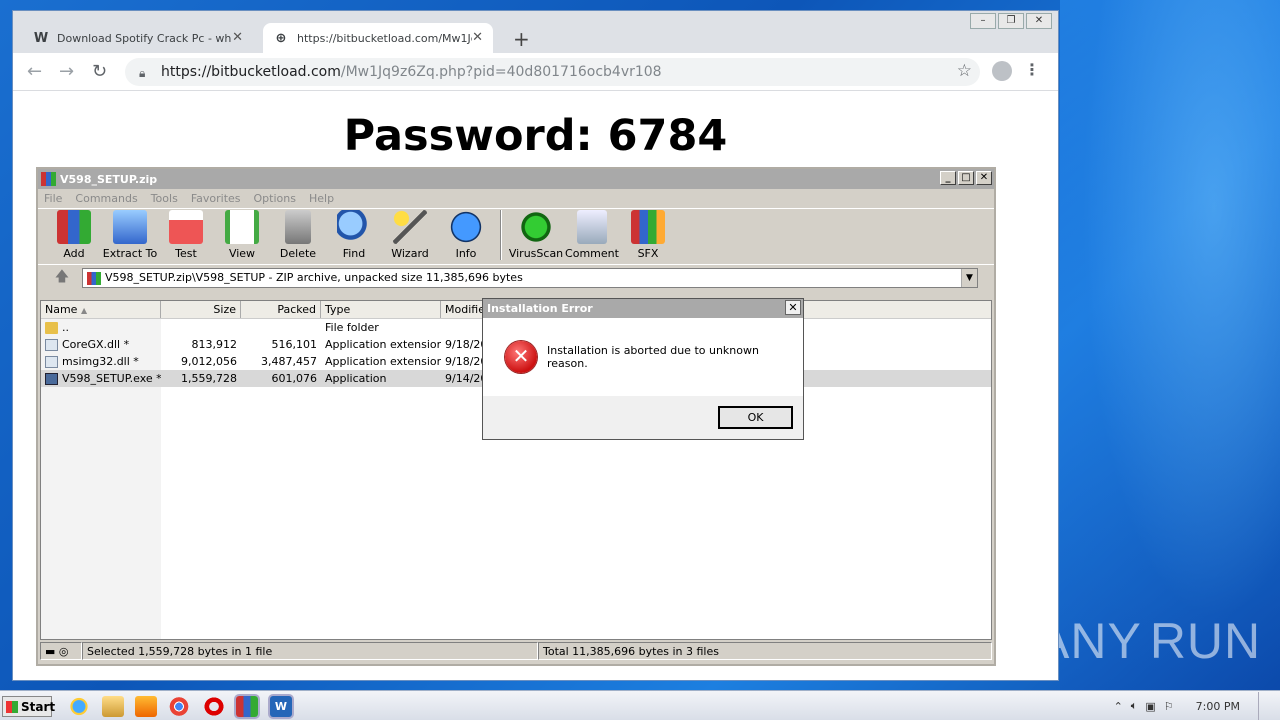 The image size is (1280, 720). I want to click on lock-icon: 🔒︎, so click(142, 73).